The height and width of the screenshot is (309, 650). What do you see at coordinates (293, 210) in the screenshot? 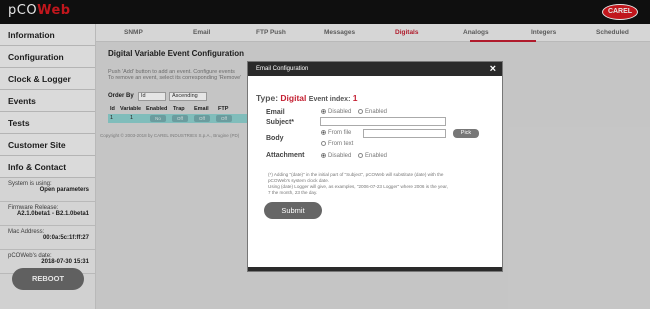
I see `submit-button: Submit` at bounding box center [293, 210].